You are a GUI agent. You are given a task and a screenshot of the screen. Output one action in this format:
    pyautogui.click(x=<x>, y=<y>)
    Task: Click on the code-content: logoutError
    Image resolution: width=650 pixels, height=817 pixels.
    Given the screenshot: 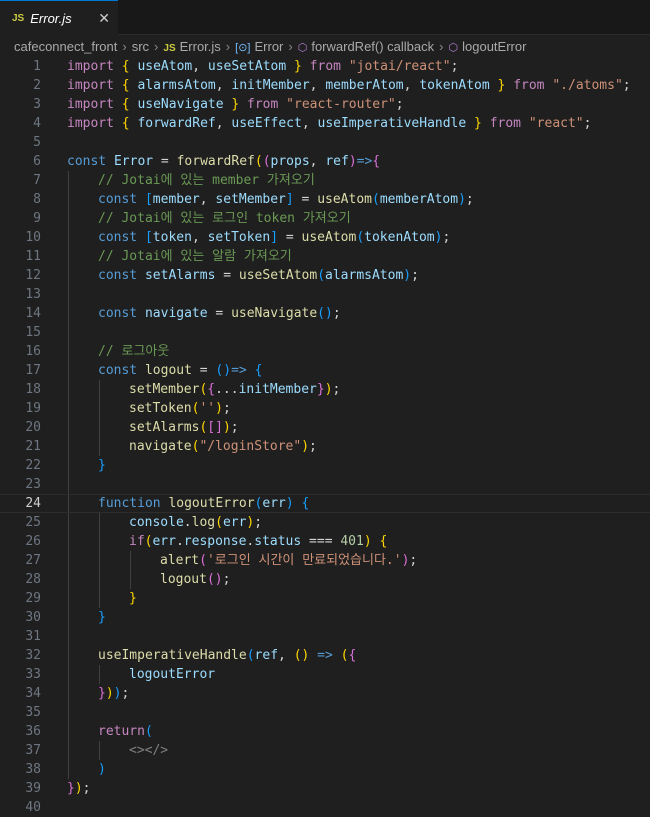 What is the action you would take?
    pyautogui.click(x=358, y=674)
    